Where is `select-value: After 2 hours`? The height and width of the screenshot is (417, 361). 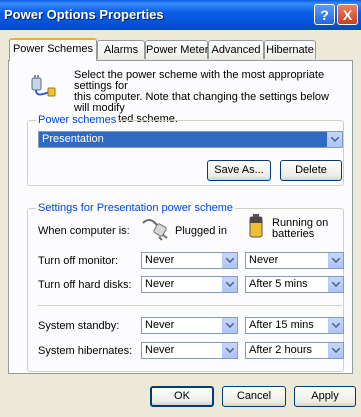 select-value: After 2 hours is located at coordinates (280, 350).